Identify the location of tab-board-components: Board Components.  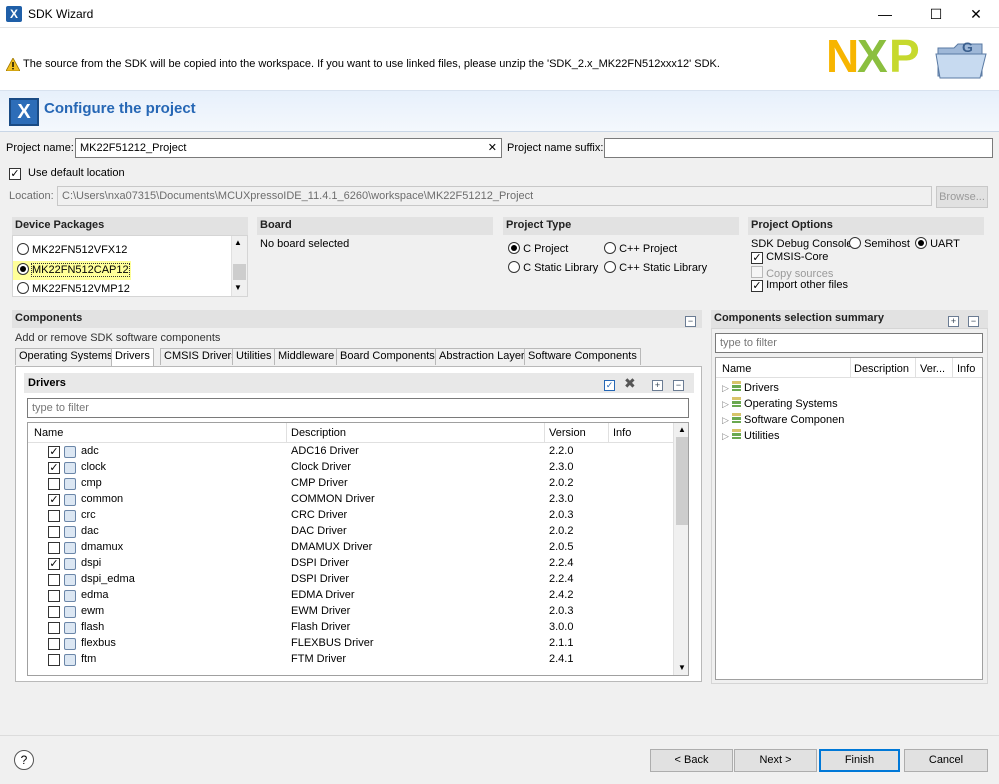
(387, 356).